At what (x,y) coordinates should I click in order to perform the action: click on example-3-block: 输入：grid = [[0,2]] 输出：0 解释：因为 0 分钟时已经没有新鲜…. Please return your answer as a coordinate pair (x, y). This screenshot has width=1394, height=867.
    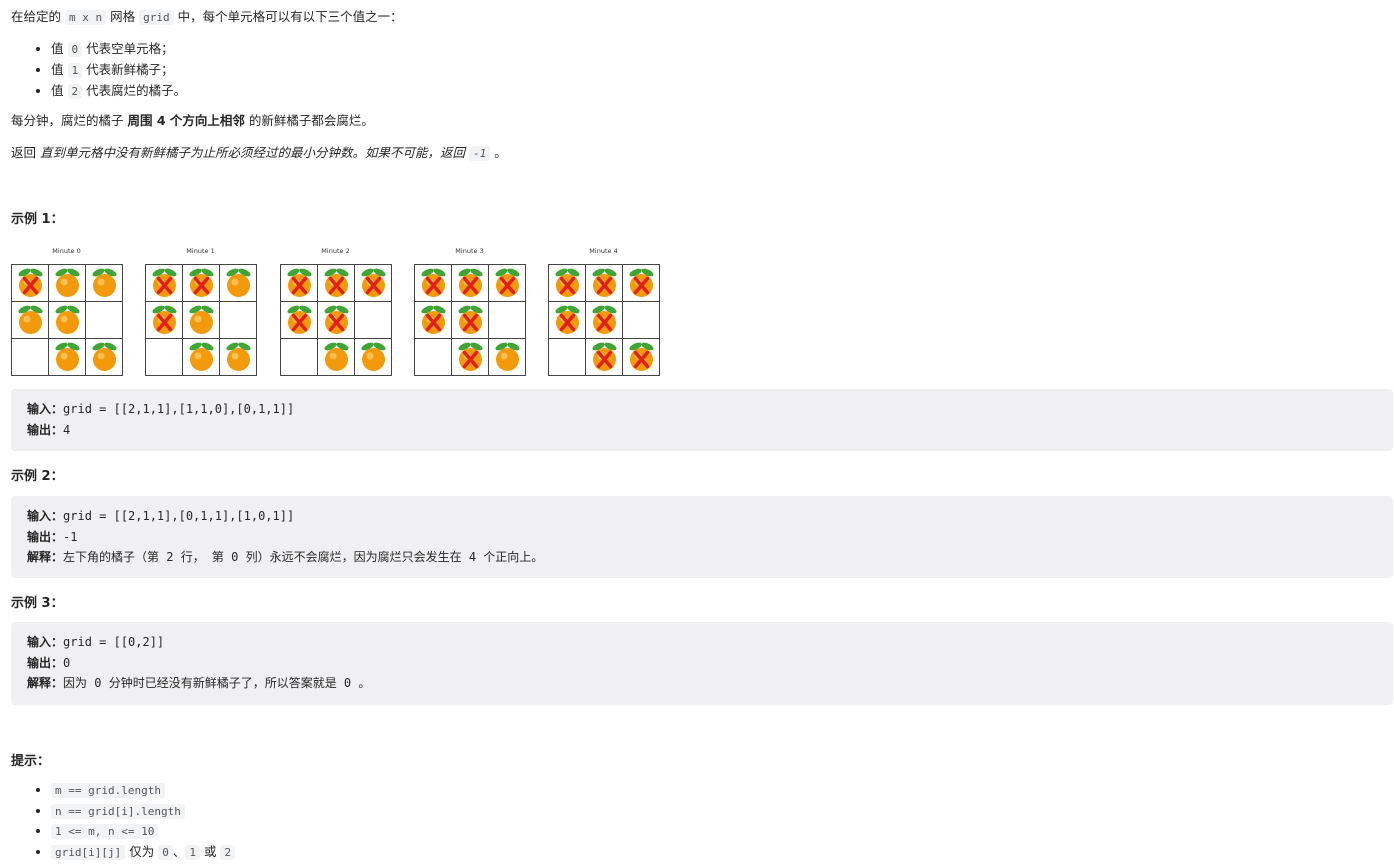
    Looking at the image, I should click on (702, 663).